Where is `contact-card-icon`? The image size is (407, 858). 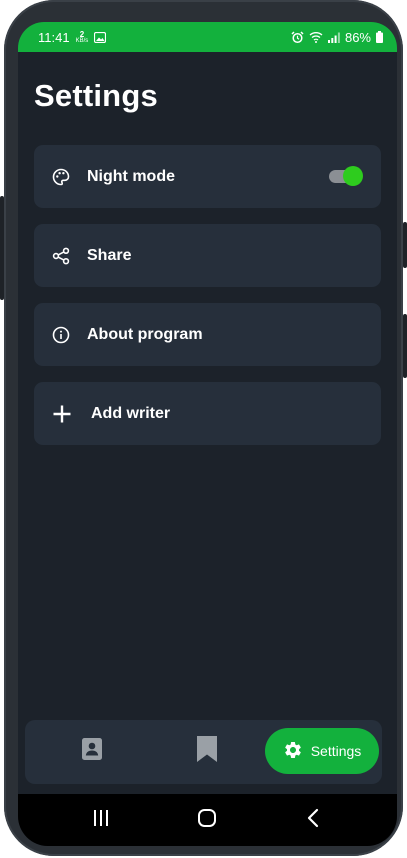 contact-card-icon is located at coordinates (92, 751).